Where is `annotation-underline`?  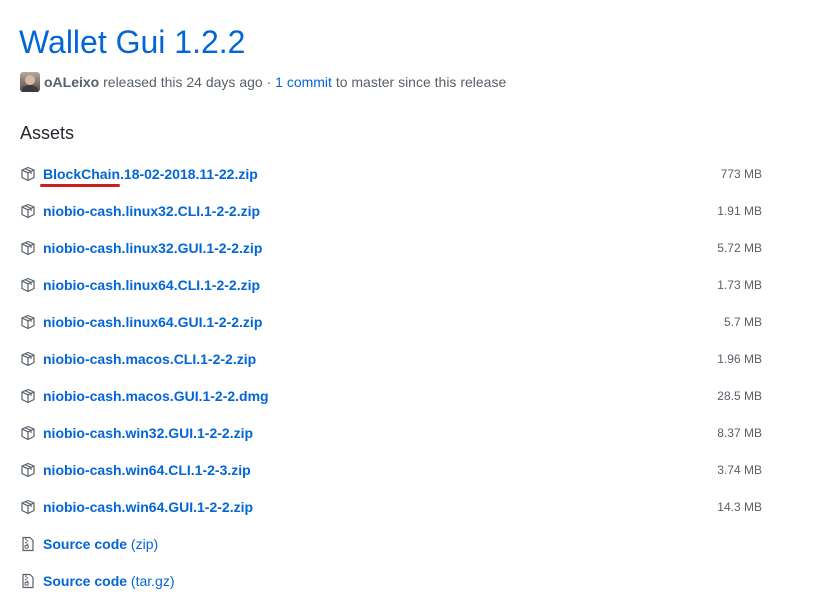
annotation-underline is located at coordinates (80, 185).